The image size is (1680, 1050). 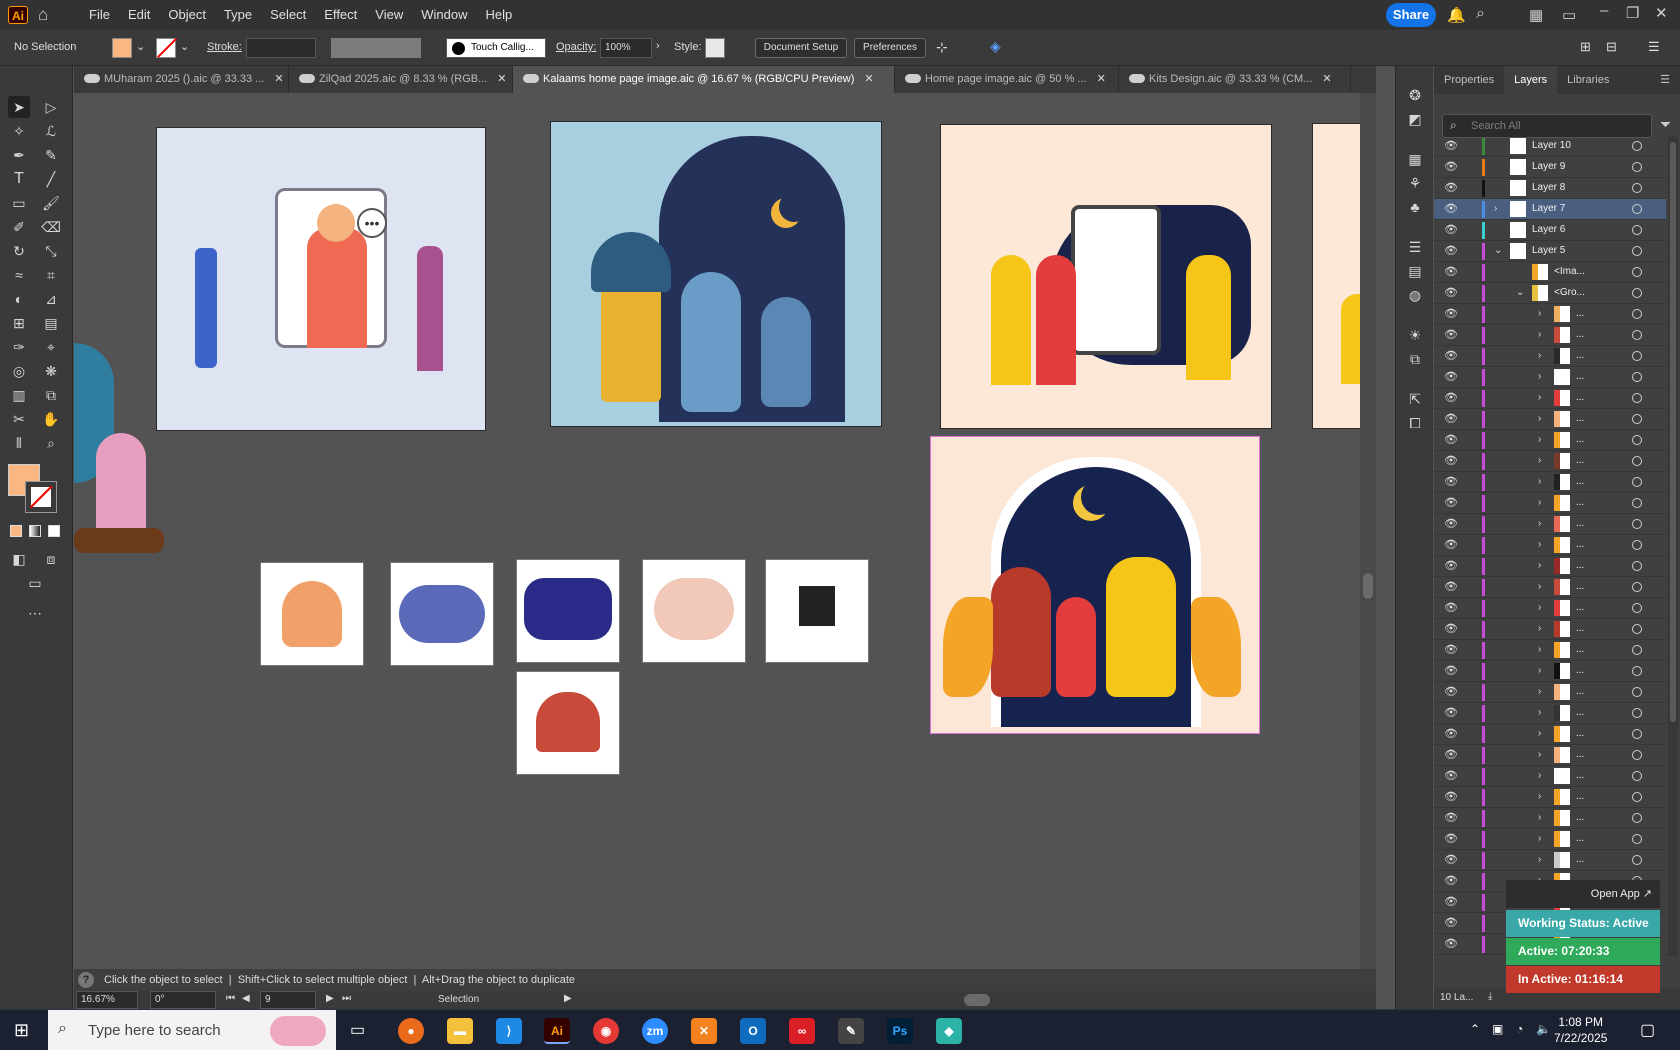 What do you see at coordinates (1647, 1030) in the screenshot?
I see `notifications-icon: ▢` at bounding box center [1647, 1030].